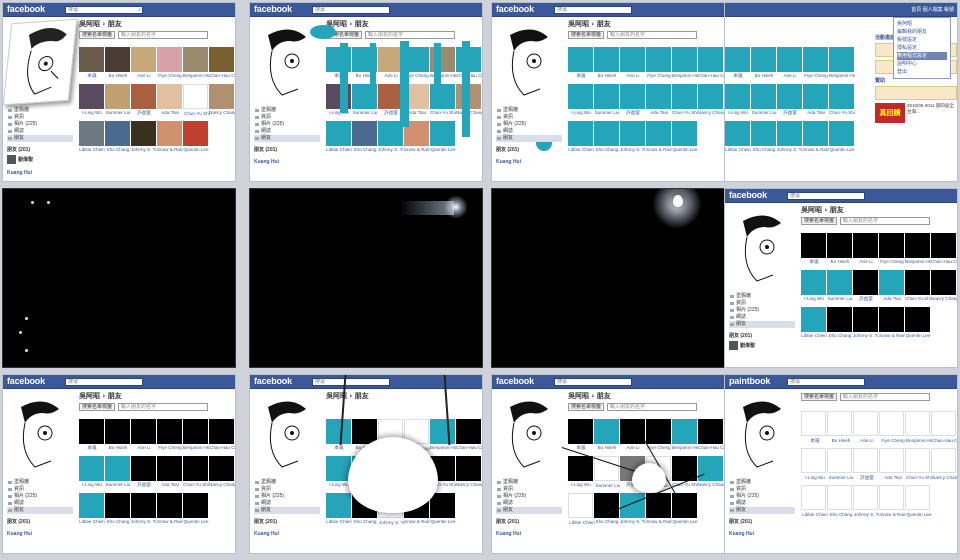  Describe the element at coordinates (815, 477) in the screenshot. I see `friend-name: I-Ling Wu` at that location.